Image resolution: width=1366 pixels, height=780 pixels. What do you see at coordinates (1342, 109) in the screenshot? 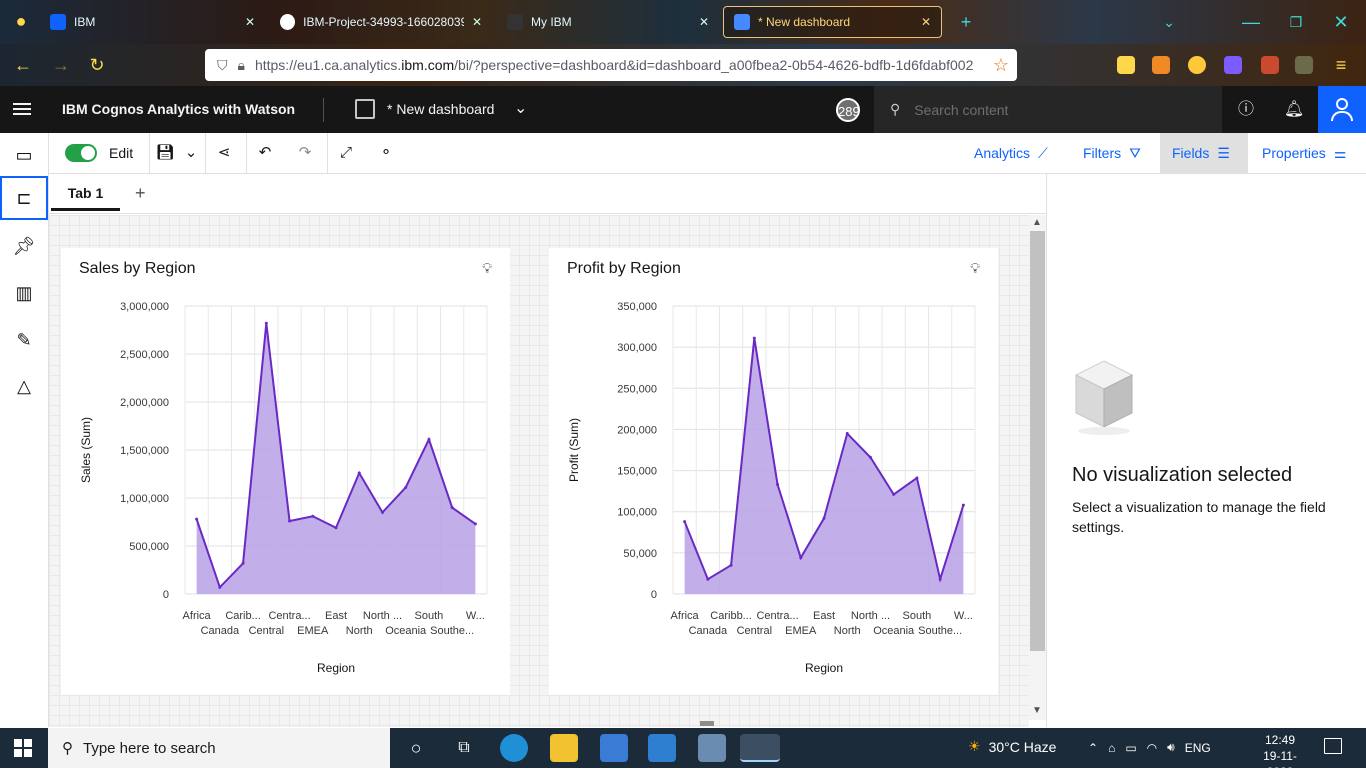
I see `user-avatar-icon` at bounding box center [1342, 109].